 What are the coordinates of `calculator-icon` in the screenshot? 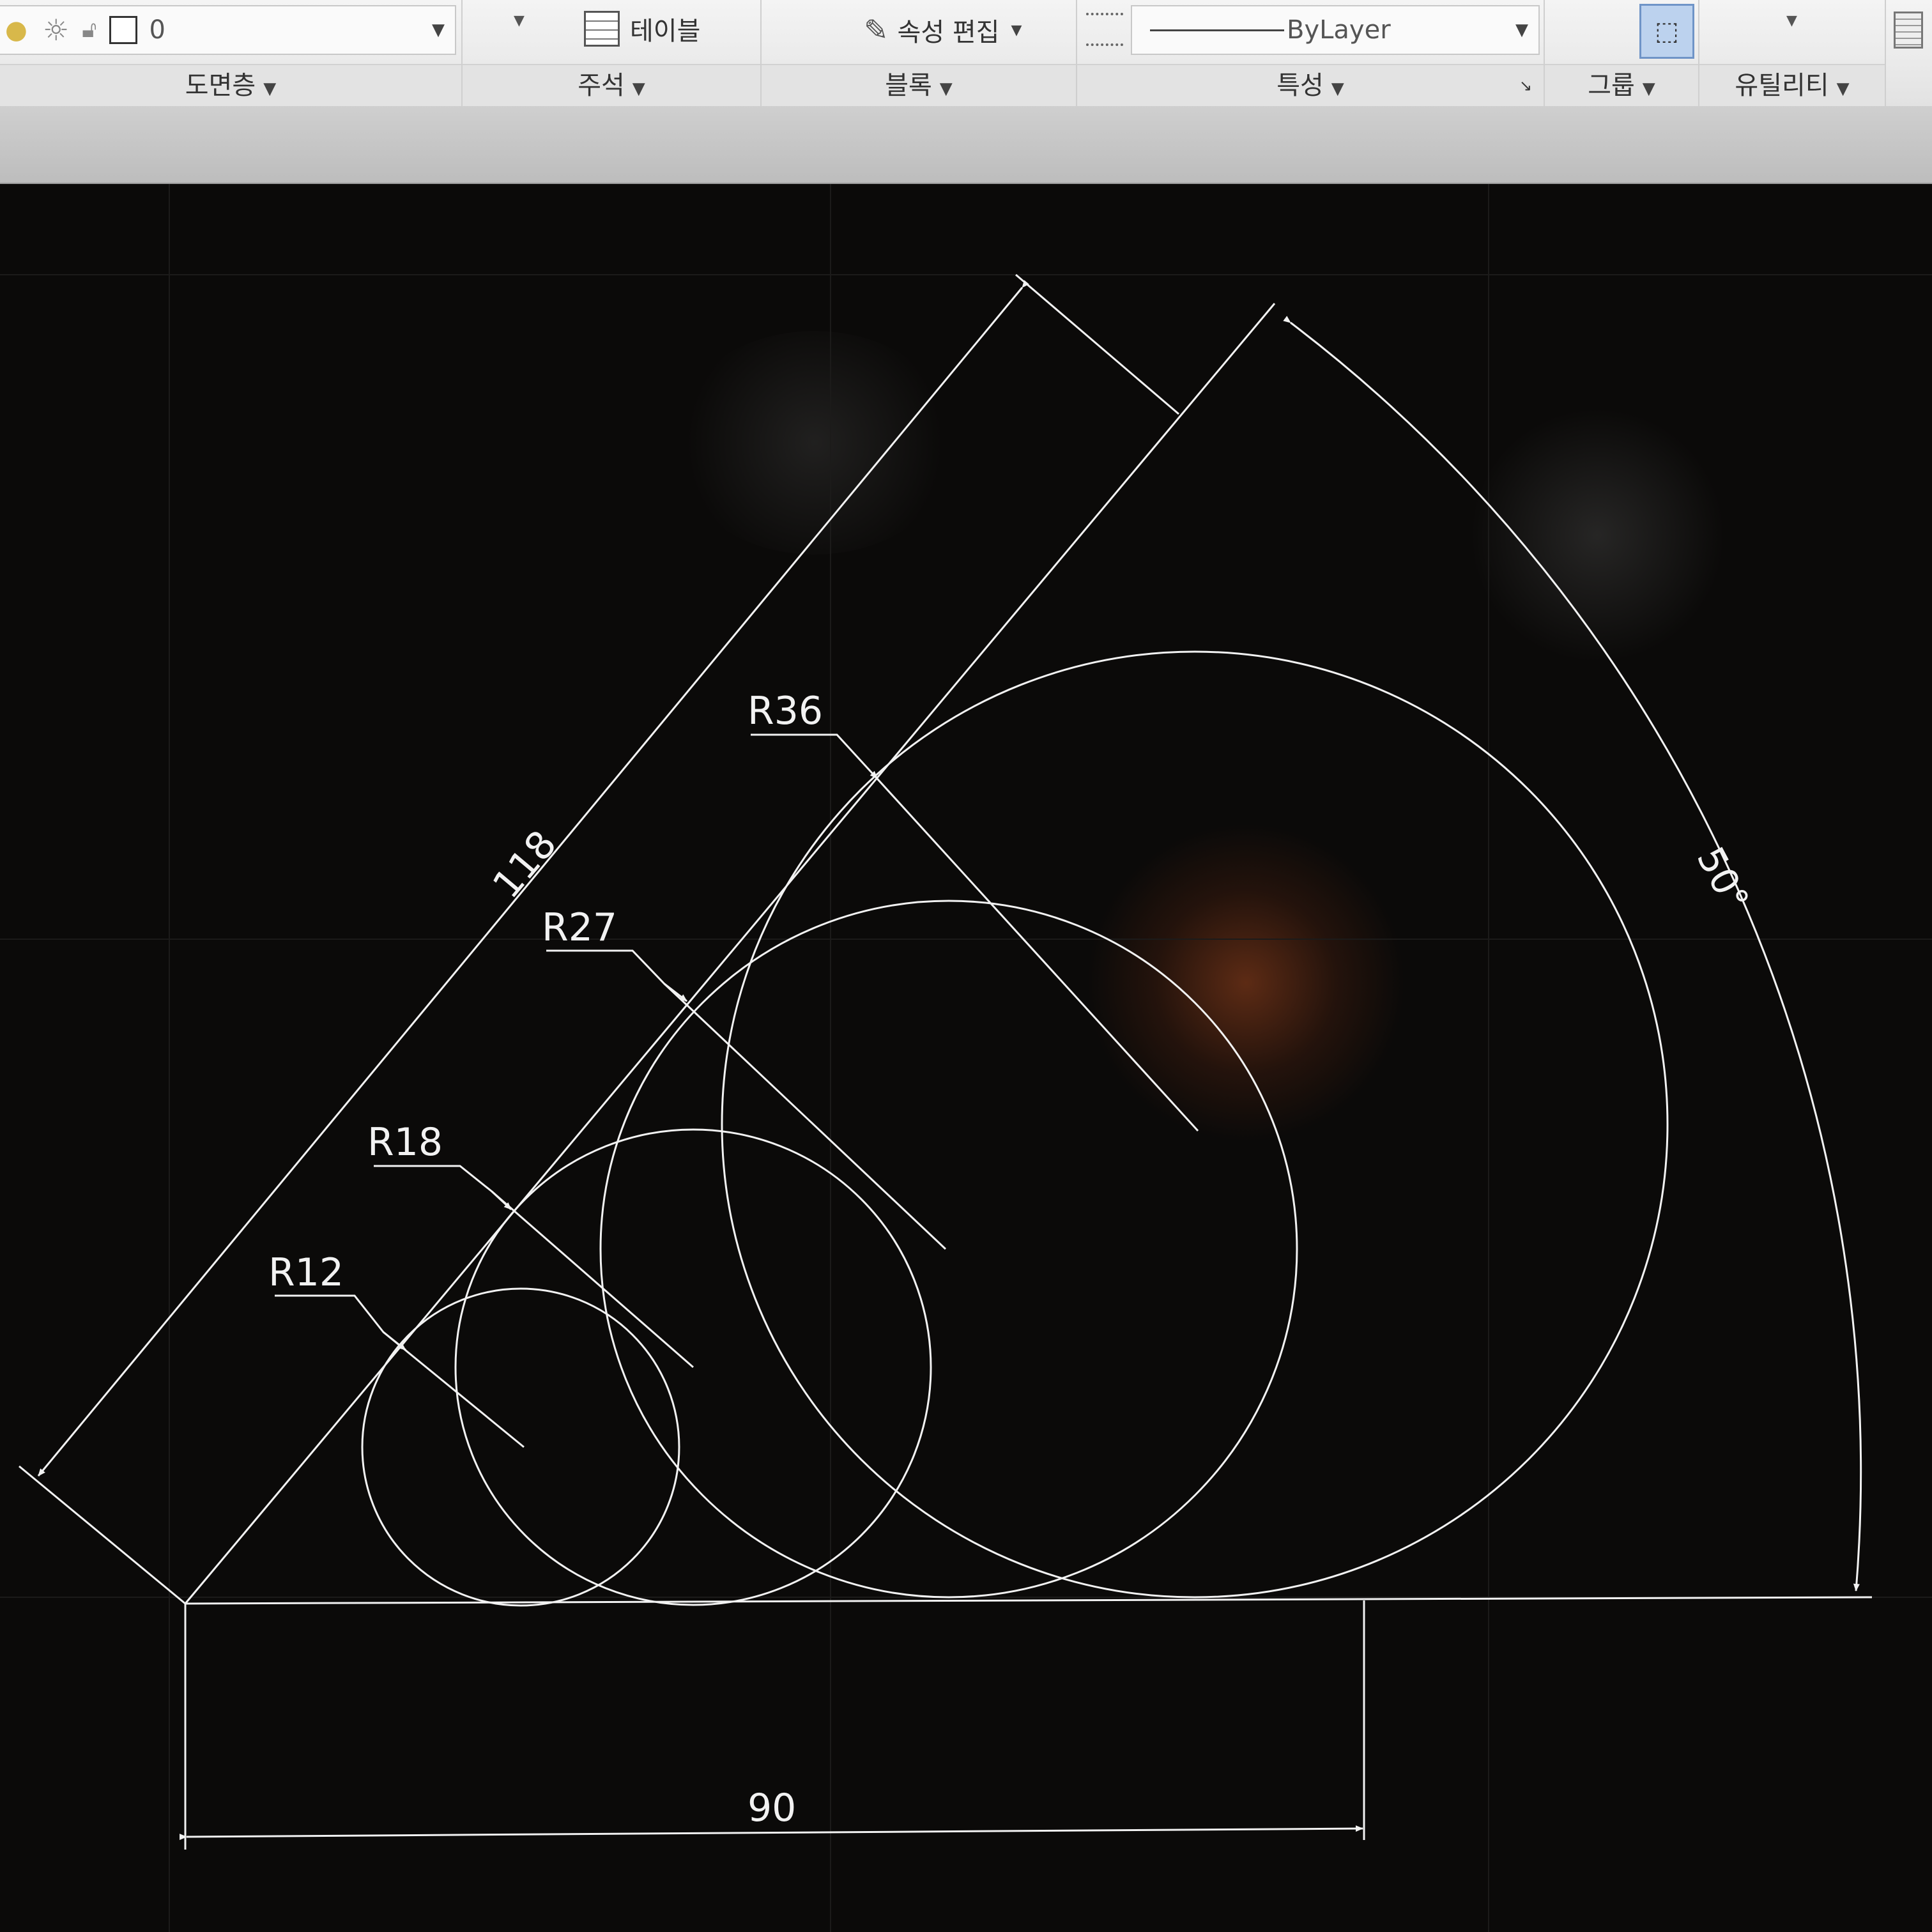 It's located at (1908, 30).